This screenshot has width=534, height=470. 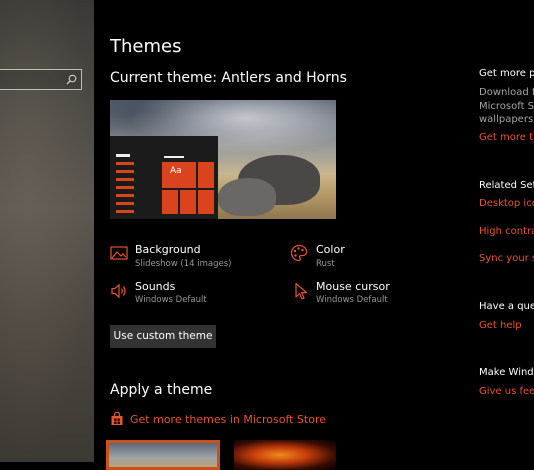 I want to click on option-title: Background, so click(x=168, y=249).